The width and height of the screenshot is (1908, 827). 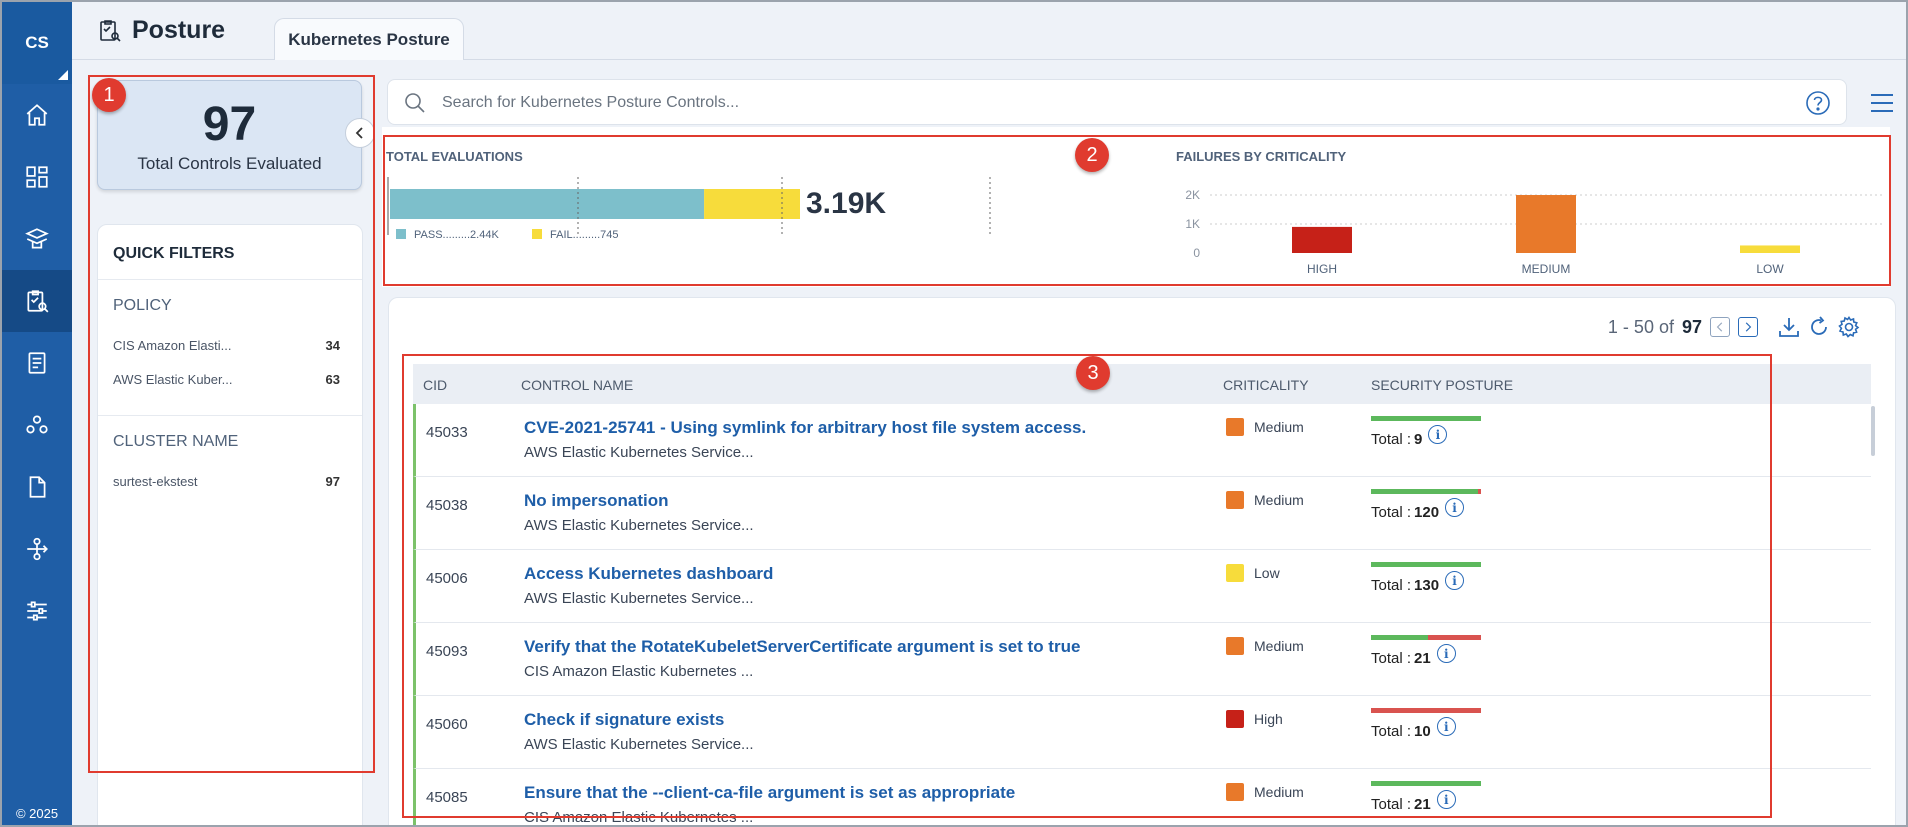 What do you see at coordinates (454, 156) in the screenshot?
I see `total-evaluations-title: TOTAL EVALUATIONS` at bounding box center [454, 156].